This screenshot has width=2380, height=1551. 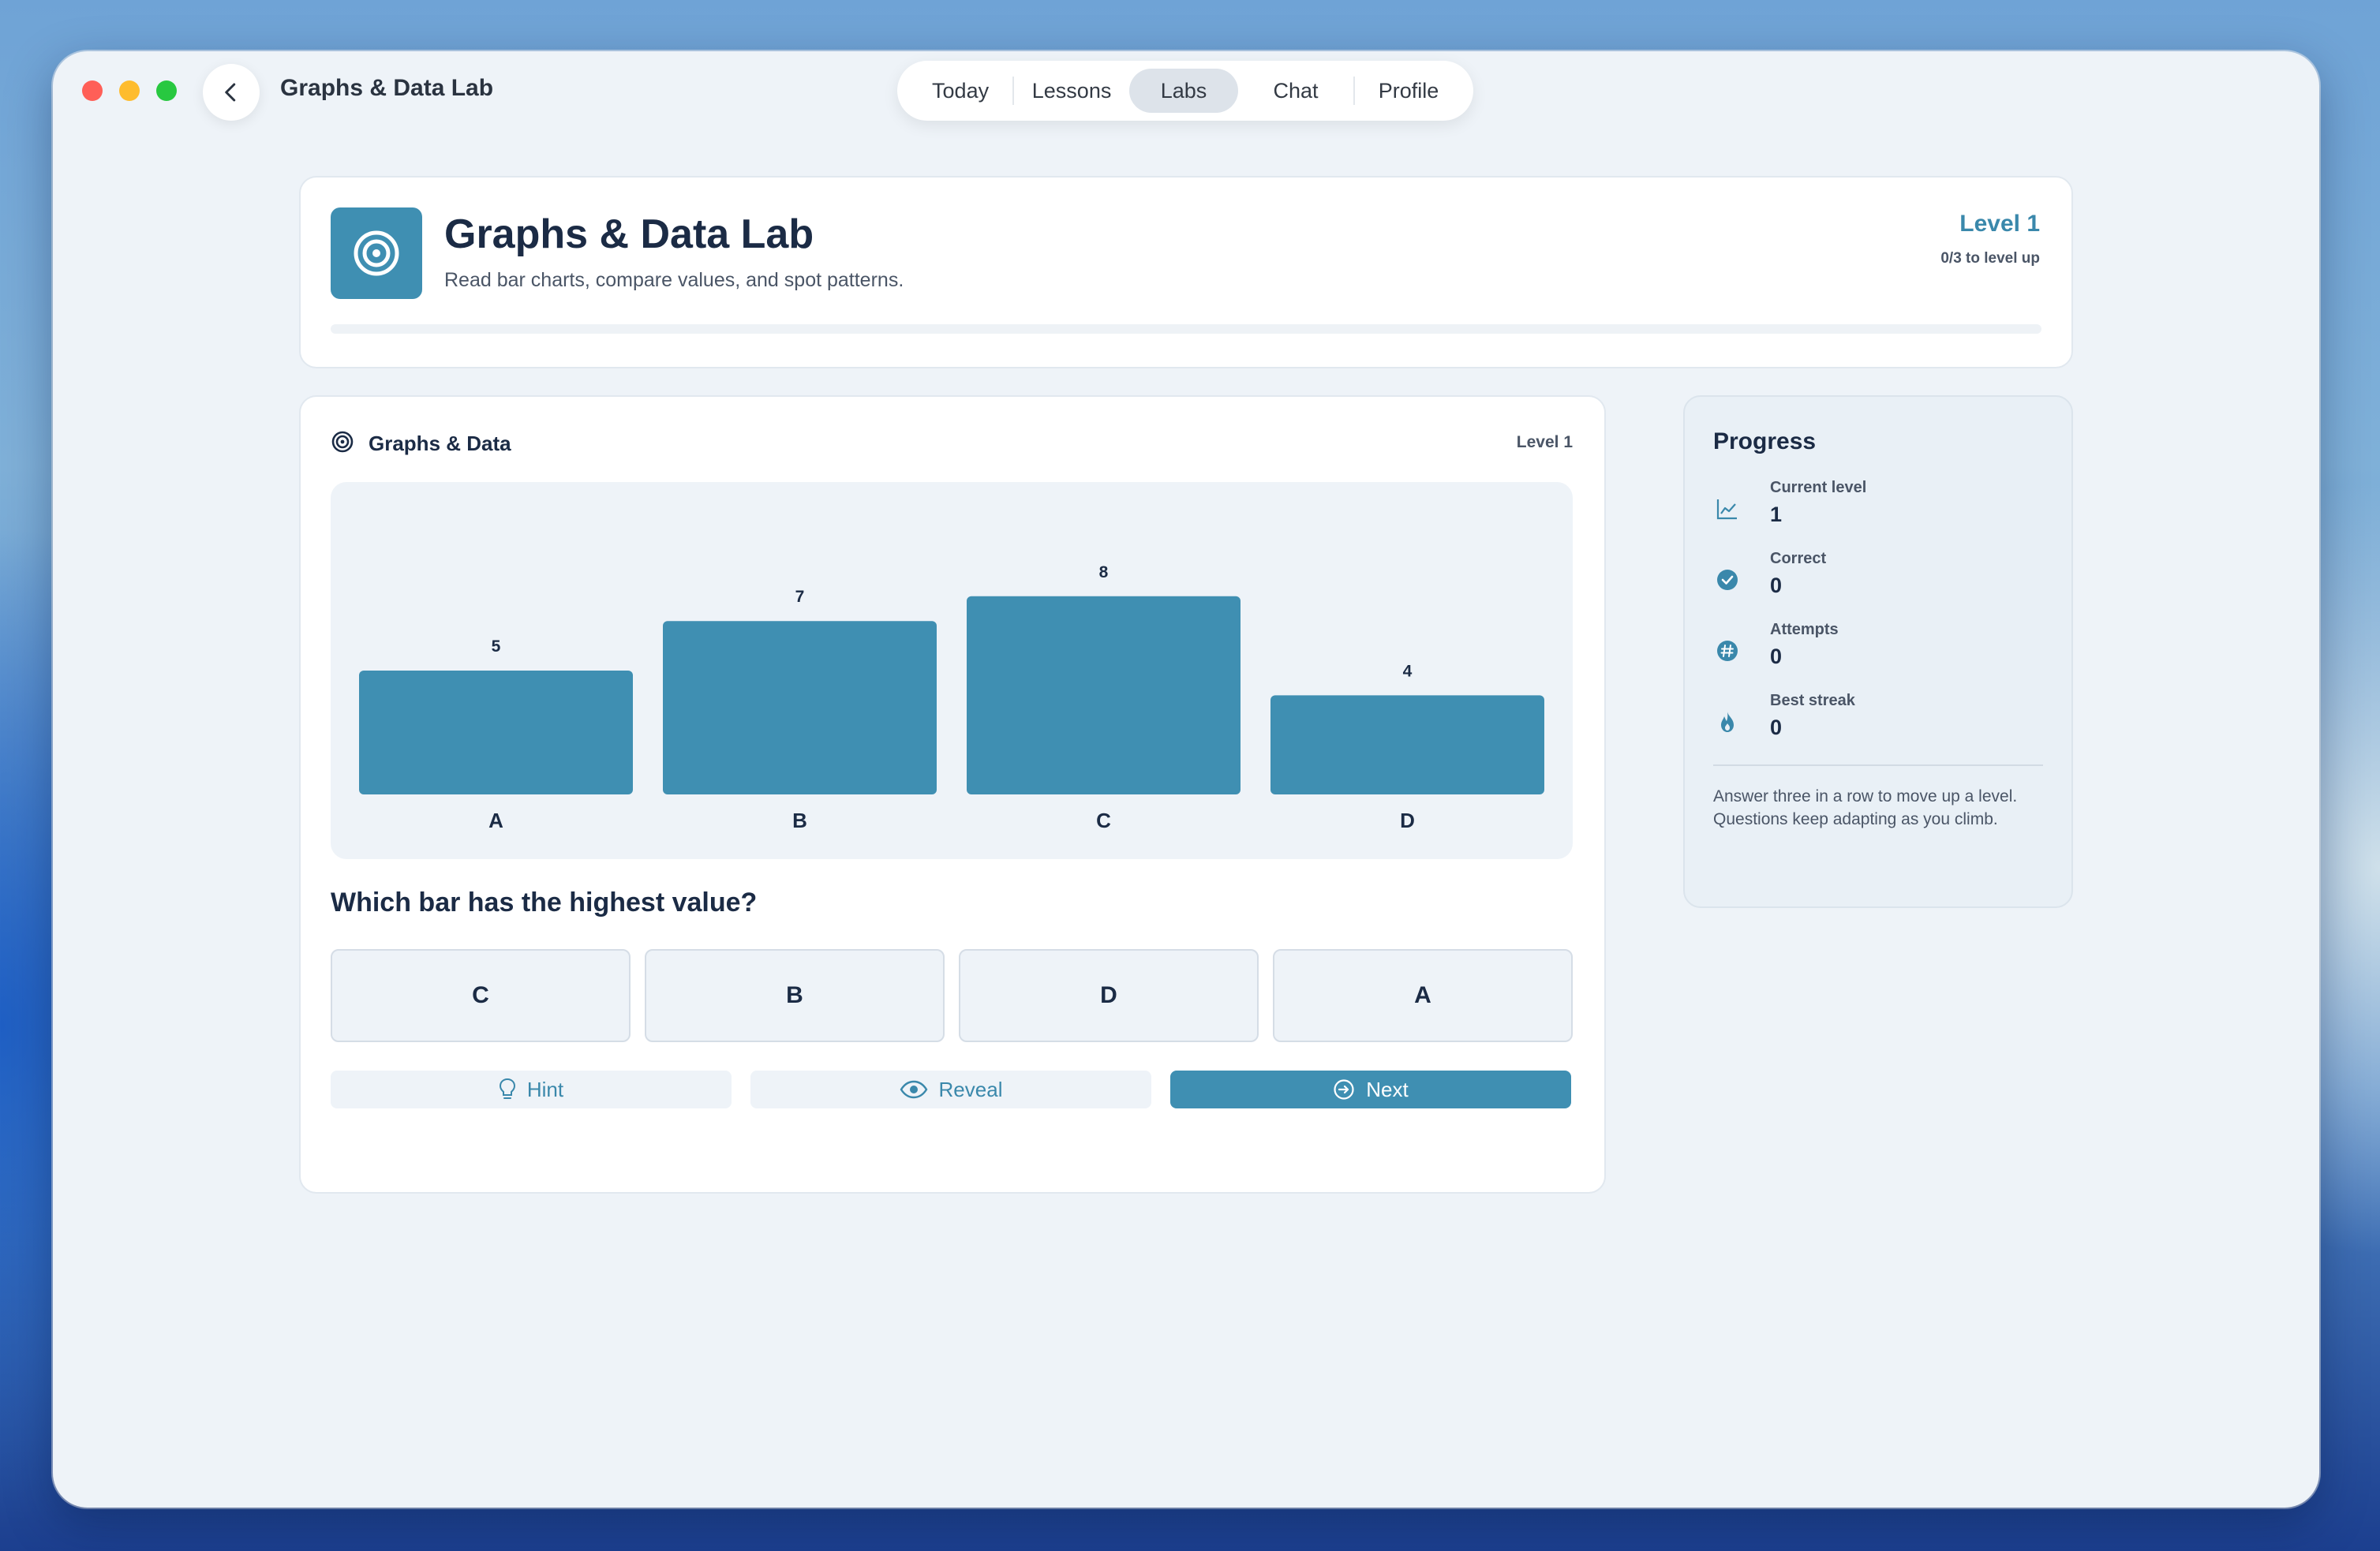 I want to click on stat-label: Best streak, so click(x=1812, y=700).